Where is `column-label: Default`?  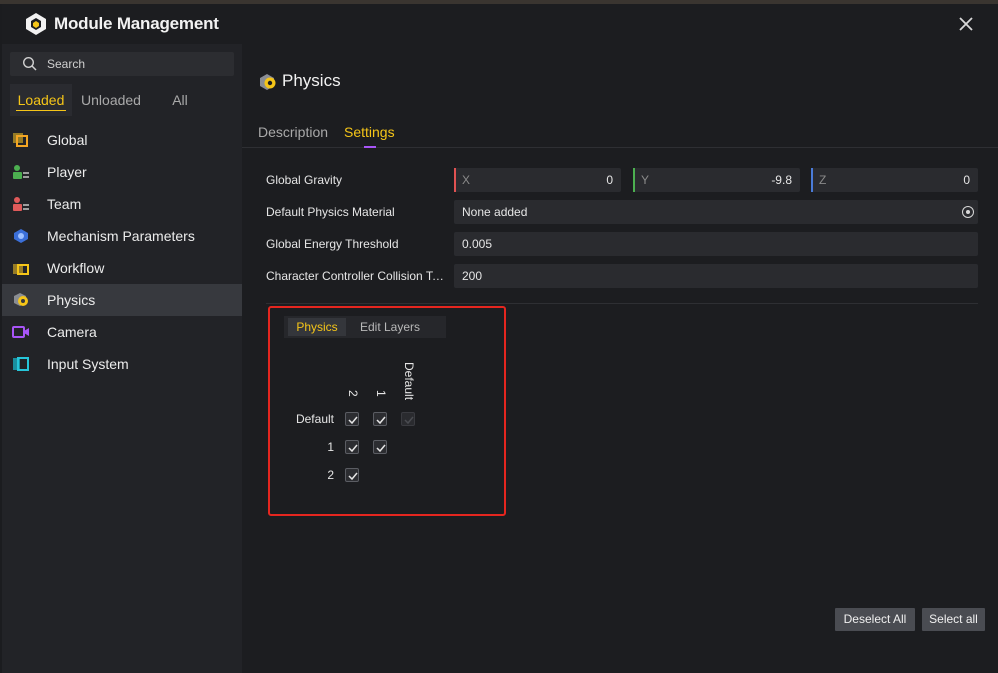 column-label: Default is located at coordinates (409, 381).